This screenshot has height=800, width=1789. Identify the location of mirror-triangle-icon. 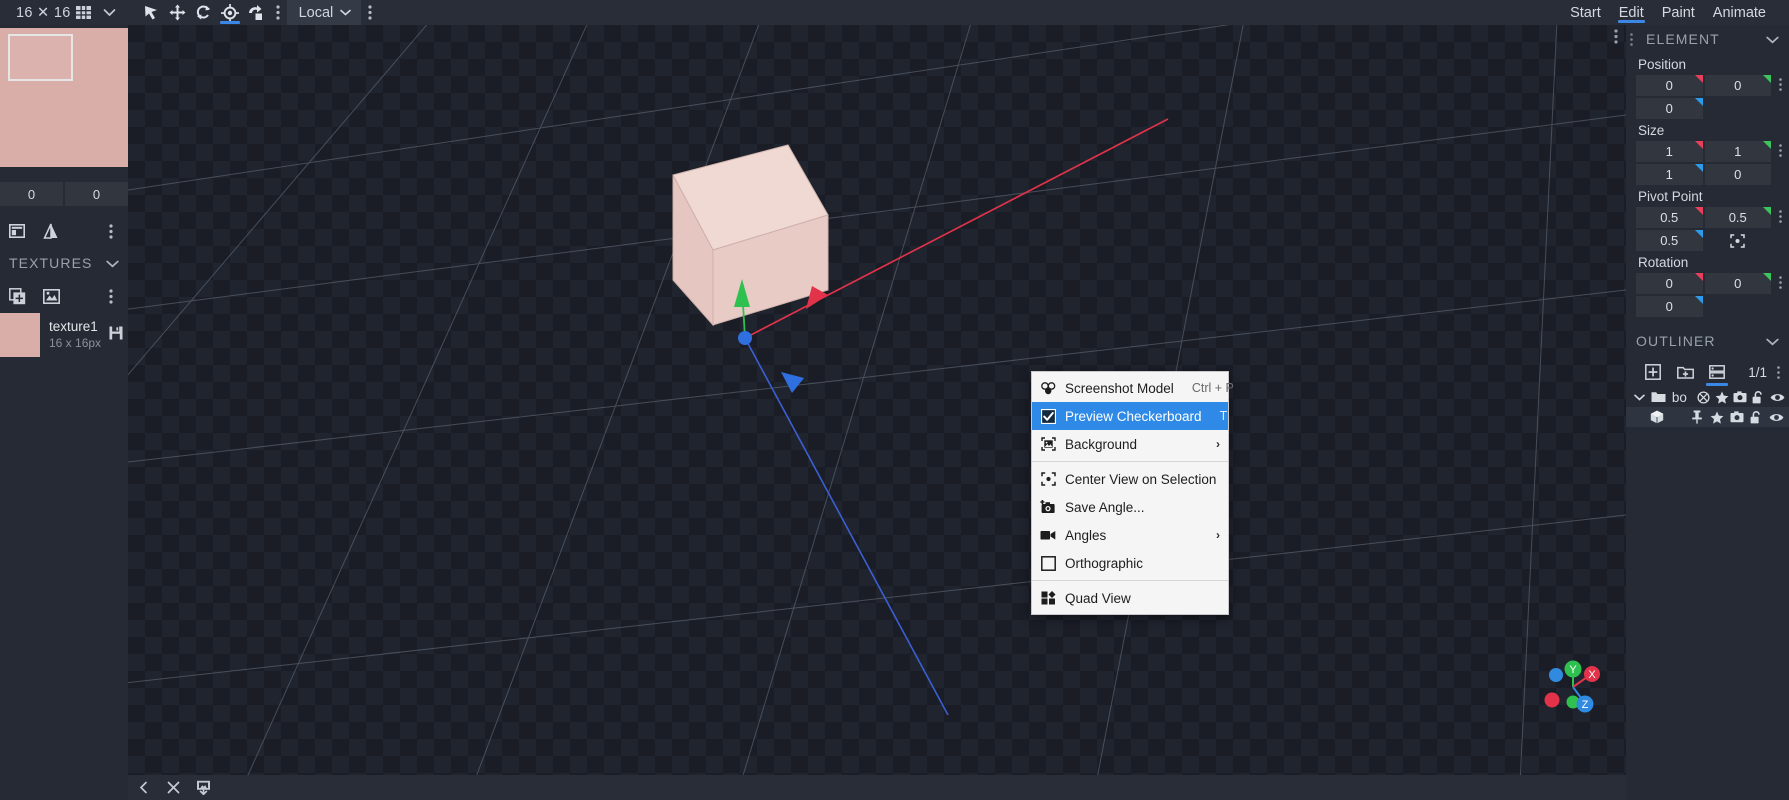
(51, 231).